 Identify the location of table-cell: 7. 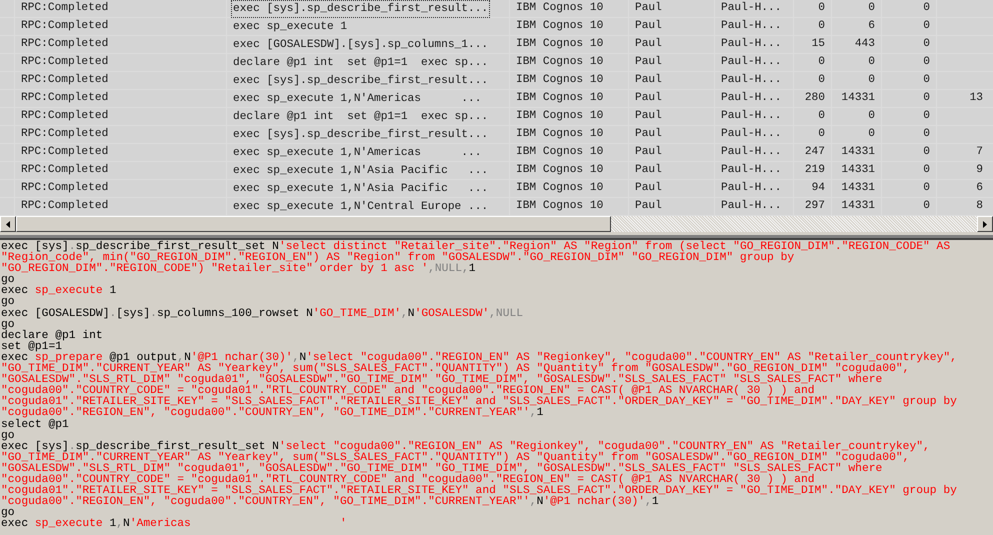
(979, 152).